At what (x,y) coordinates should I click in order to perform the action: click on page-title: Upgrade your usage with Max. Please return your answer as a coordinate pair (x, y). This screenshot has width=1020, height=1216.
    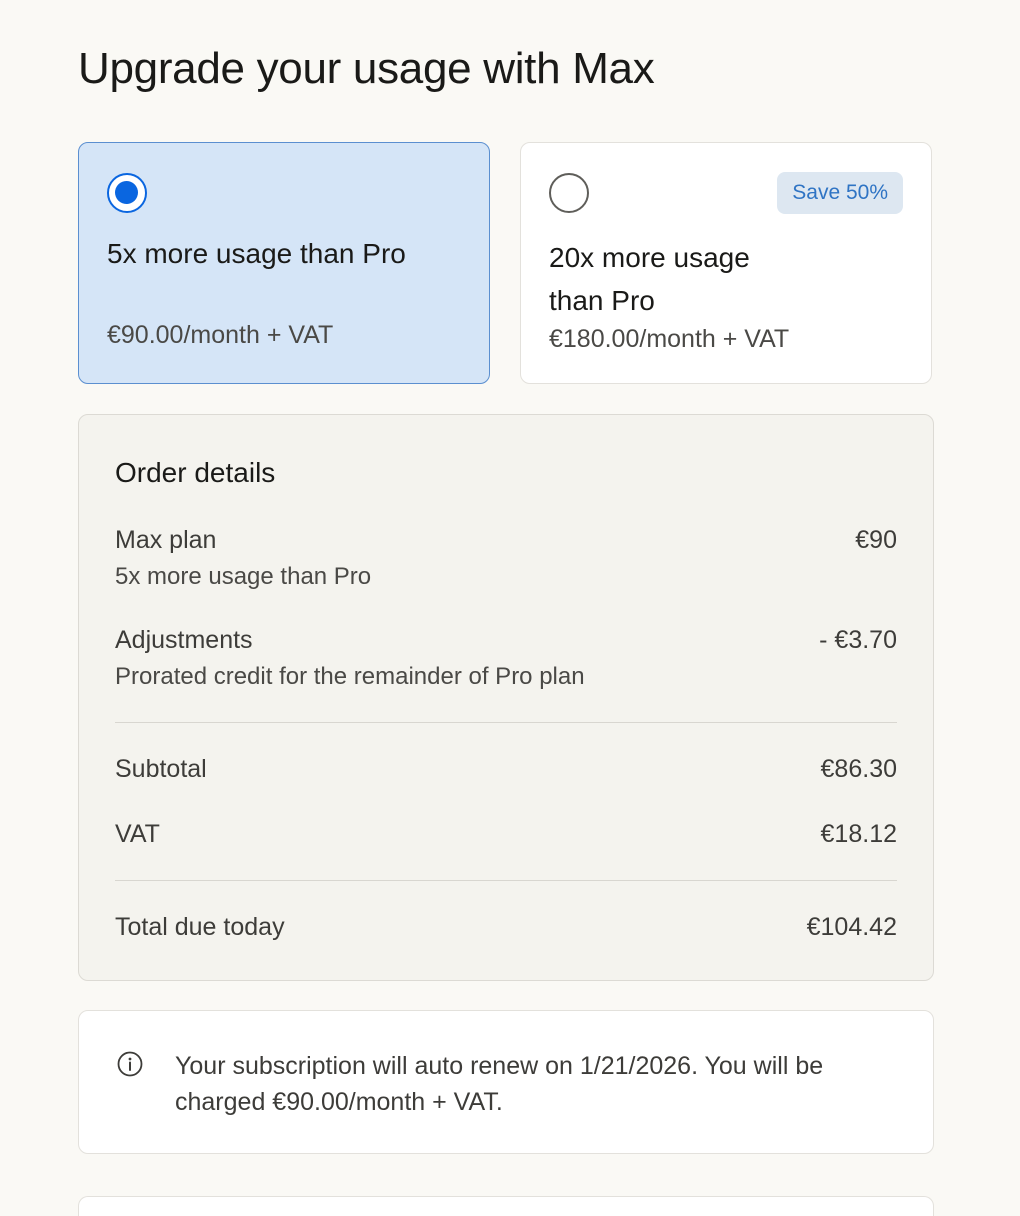
    Looking at the image, I should click on (366, 68).